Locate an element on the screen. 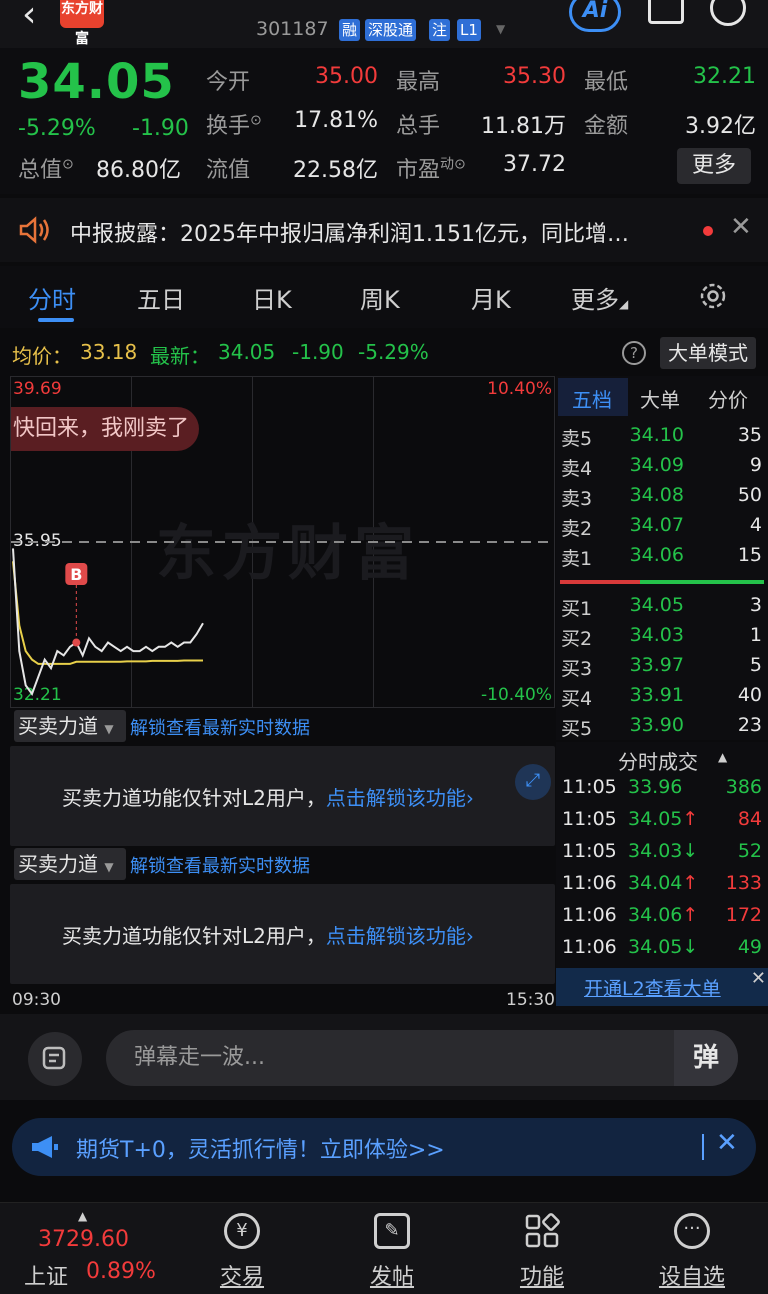 This screenshot has height=1294, width=768. force-header: 买卖力道 ▼ 解锁查看最新实时数据 is located at coordinates (282, 864).